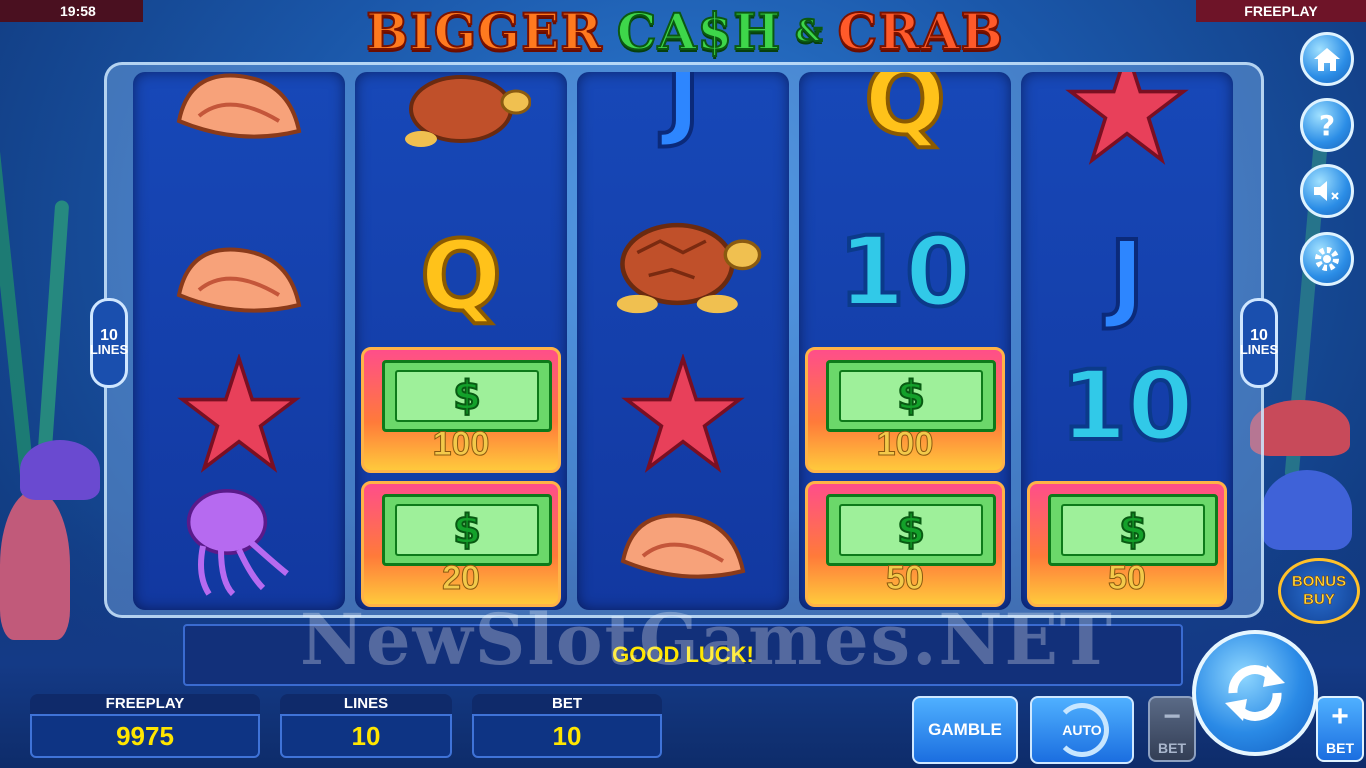 The width and height of the screenshot is (1366, 768). What do you see at coordinates (461, 341) in the screenshot?
I see `reel-2: Q $100 $20 $` at bounding box center [461, 341].